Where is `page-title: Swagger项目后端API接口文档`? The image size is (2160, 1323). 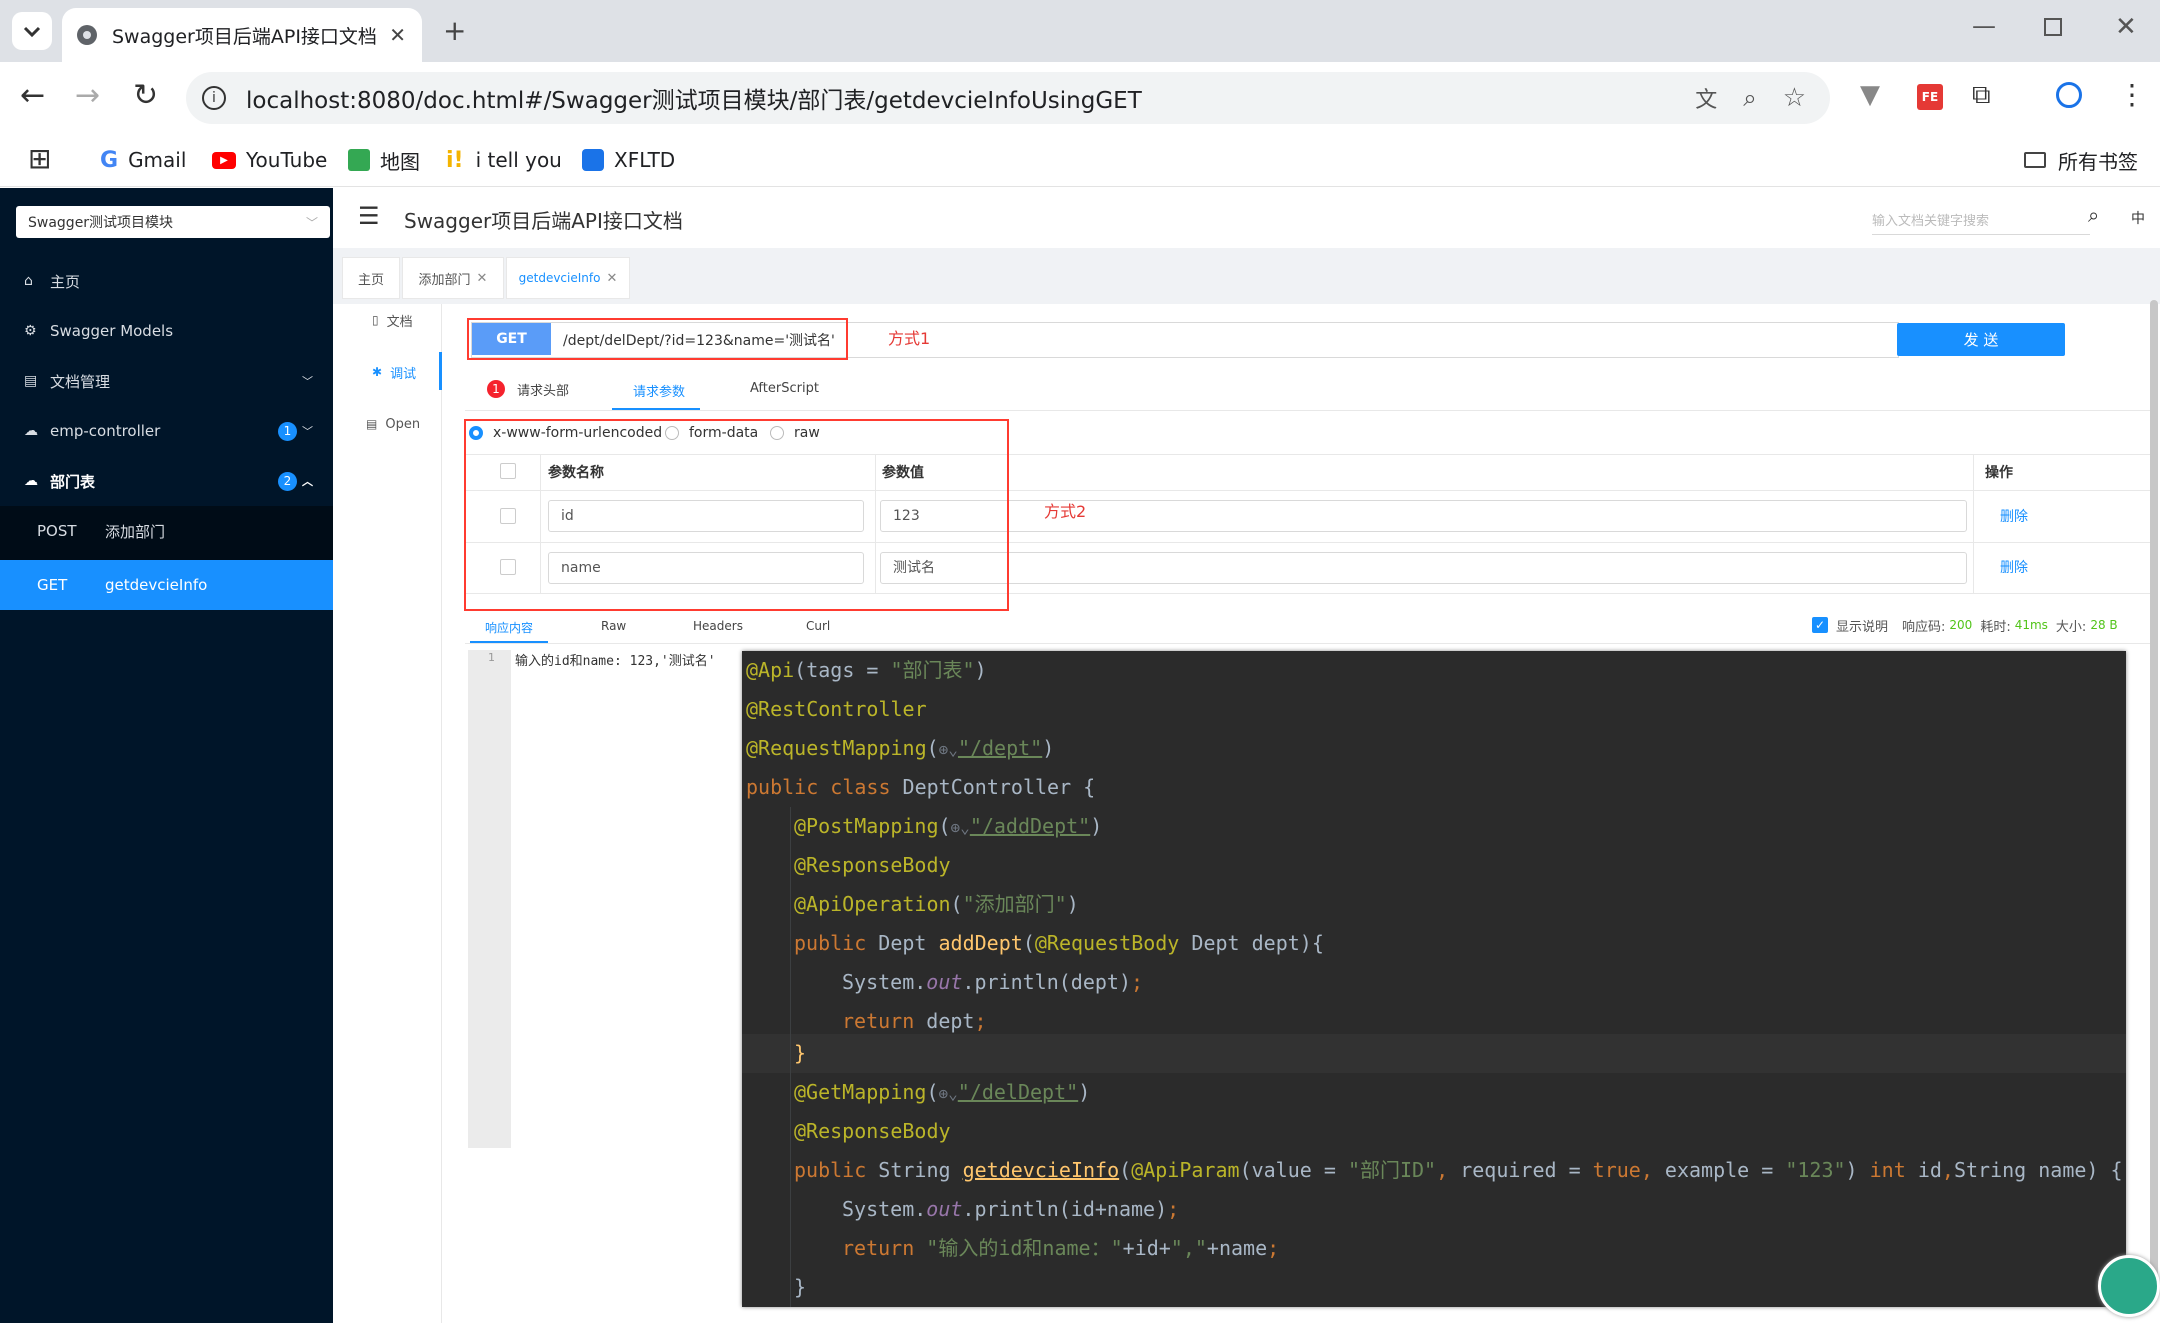 page-title: Swagger项目后端API接口文档 is located at coordinates (543, 221).